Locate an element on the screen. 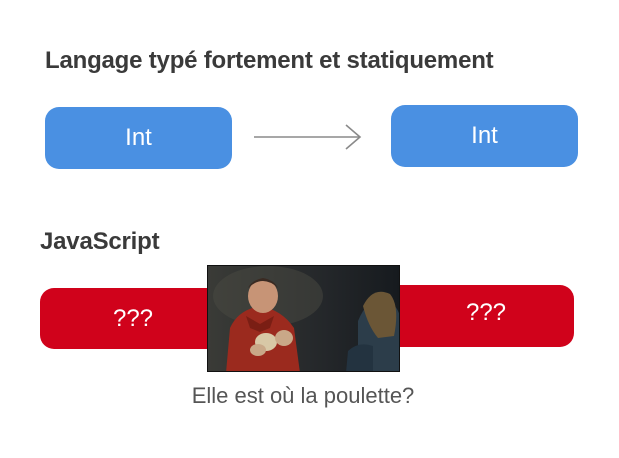 This screenshot has width=619, height=458. target-type-box: Int is located at coordinates (484, 136).